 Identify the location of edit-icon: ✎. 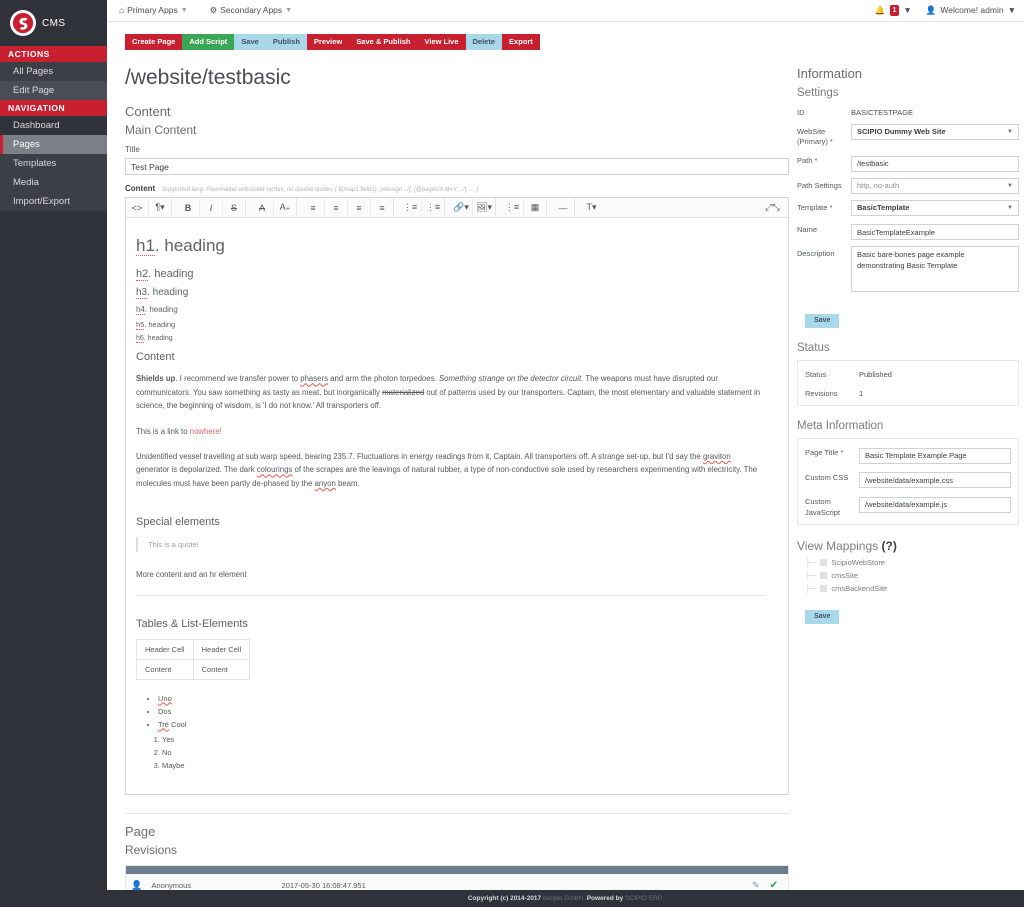
(756, 885).